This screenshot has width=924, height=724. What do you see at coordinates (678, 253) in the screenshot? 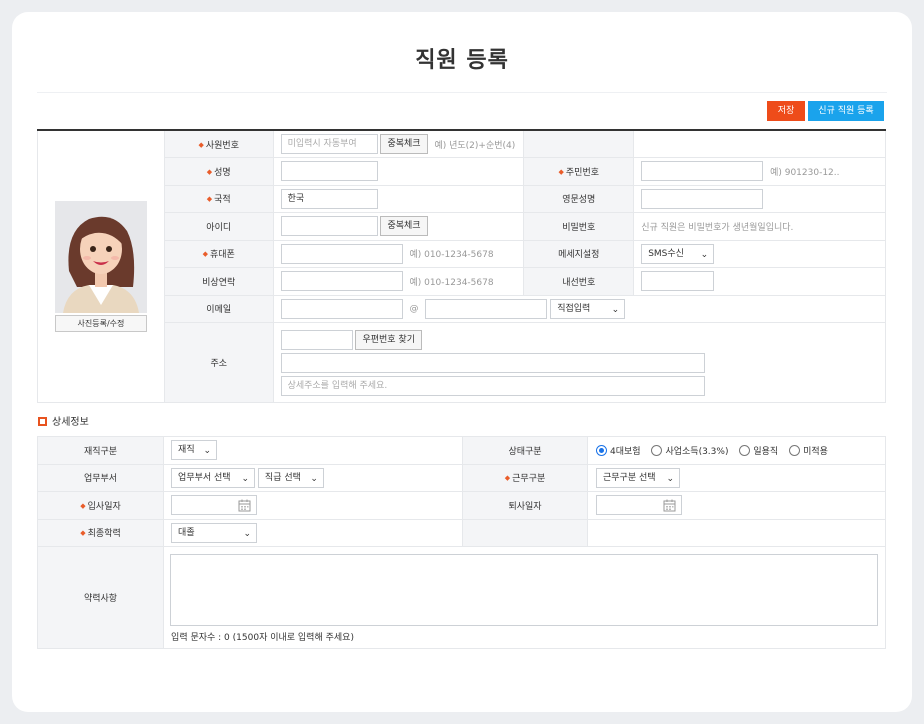
I see `msg-setting-select: SMS수신 ⌄` at bounding box center [678, 253].